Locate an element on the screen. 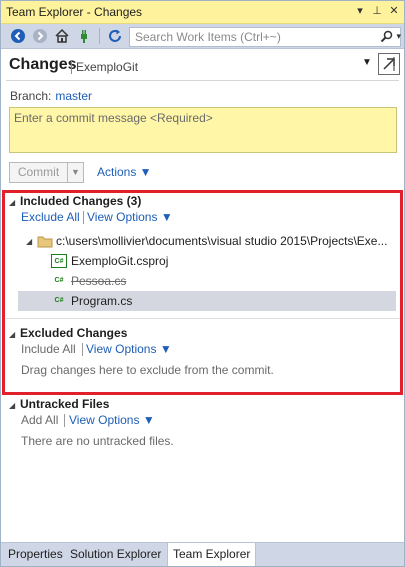 The image size is (405, 567). arrow-up-right-icon is located at coordinates (389, 64).